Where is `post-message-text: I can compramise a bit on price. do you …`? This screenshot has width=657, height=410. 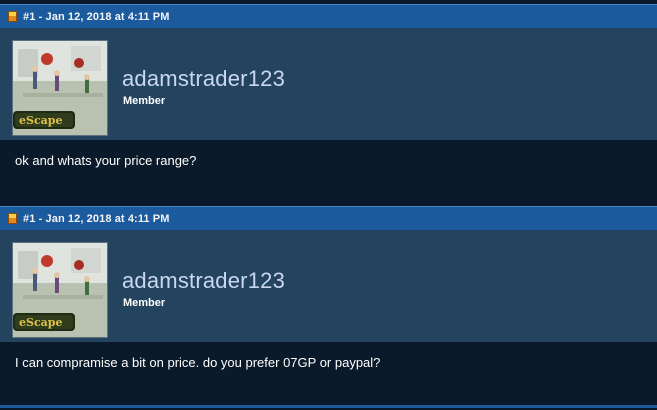 post-message-text: I can compramise a bit on price. do you … is located at coordinates (198, 362).